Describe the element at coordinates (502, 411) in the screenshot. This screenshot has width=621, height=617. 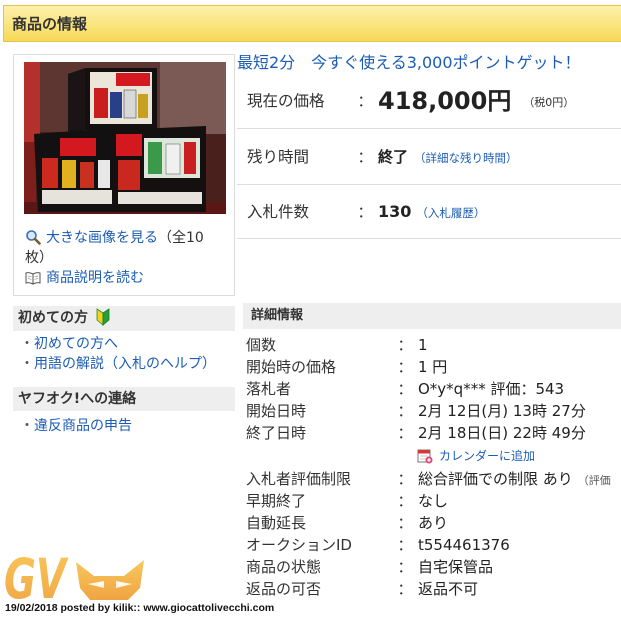
I see `detail-value: 2月 12日(月) 13時 27分` at that location.